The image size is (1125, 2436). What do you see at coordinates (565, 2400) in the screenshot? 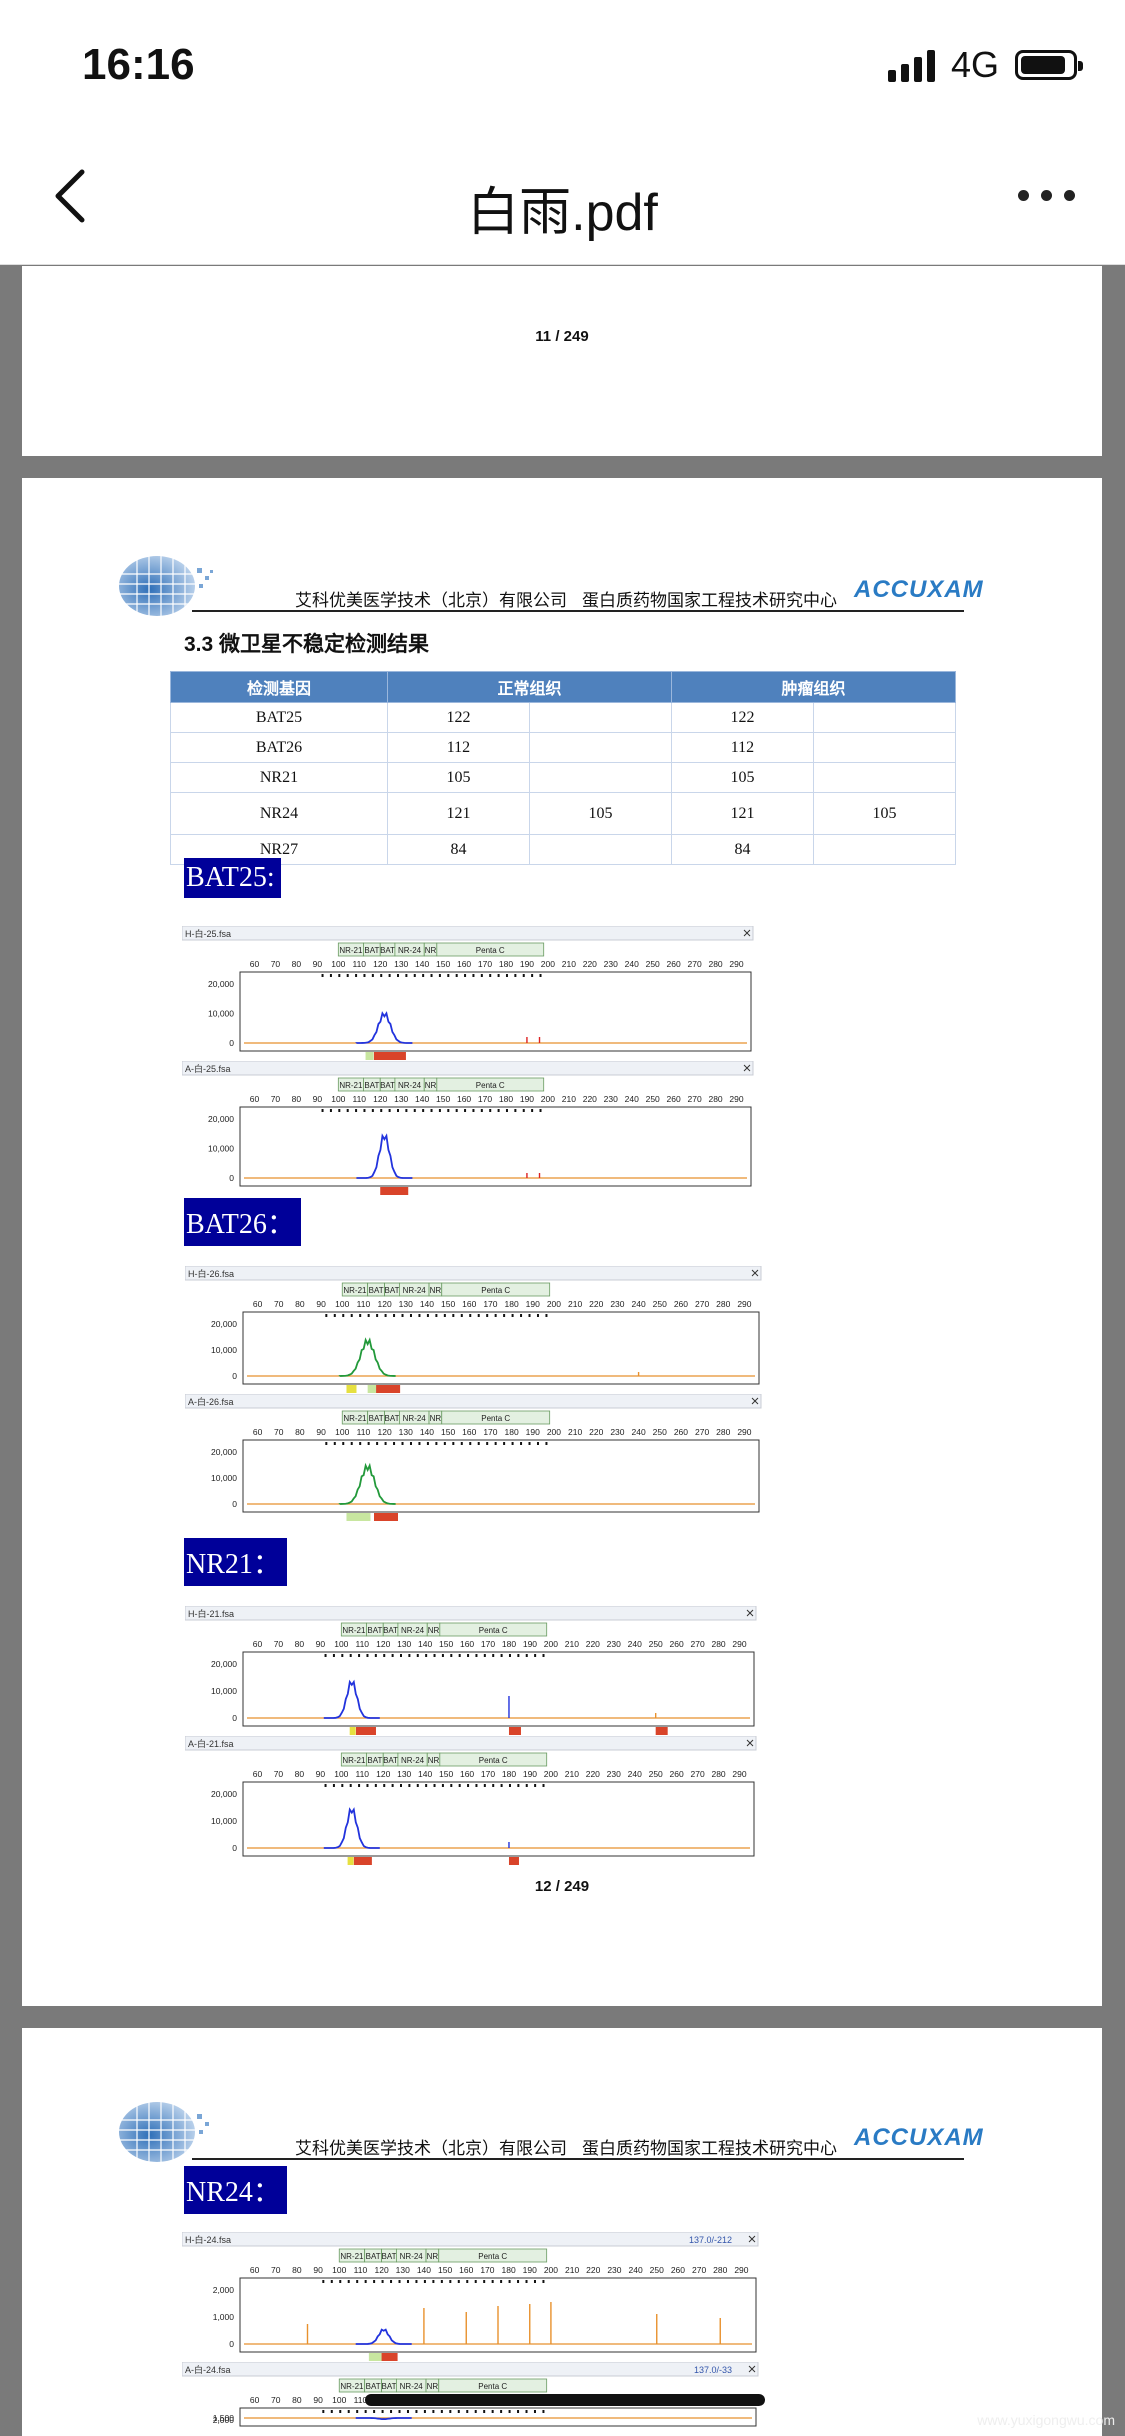
I see `home-indicator` at bounding box center [565, 2400].